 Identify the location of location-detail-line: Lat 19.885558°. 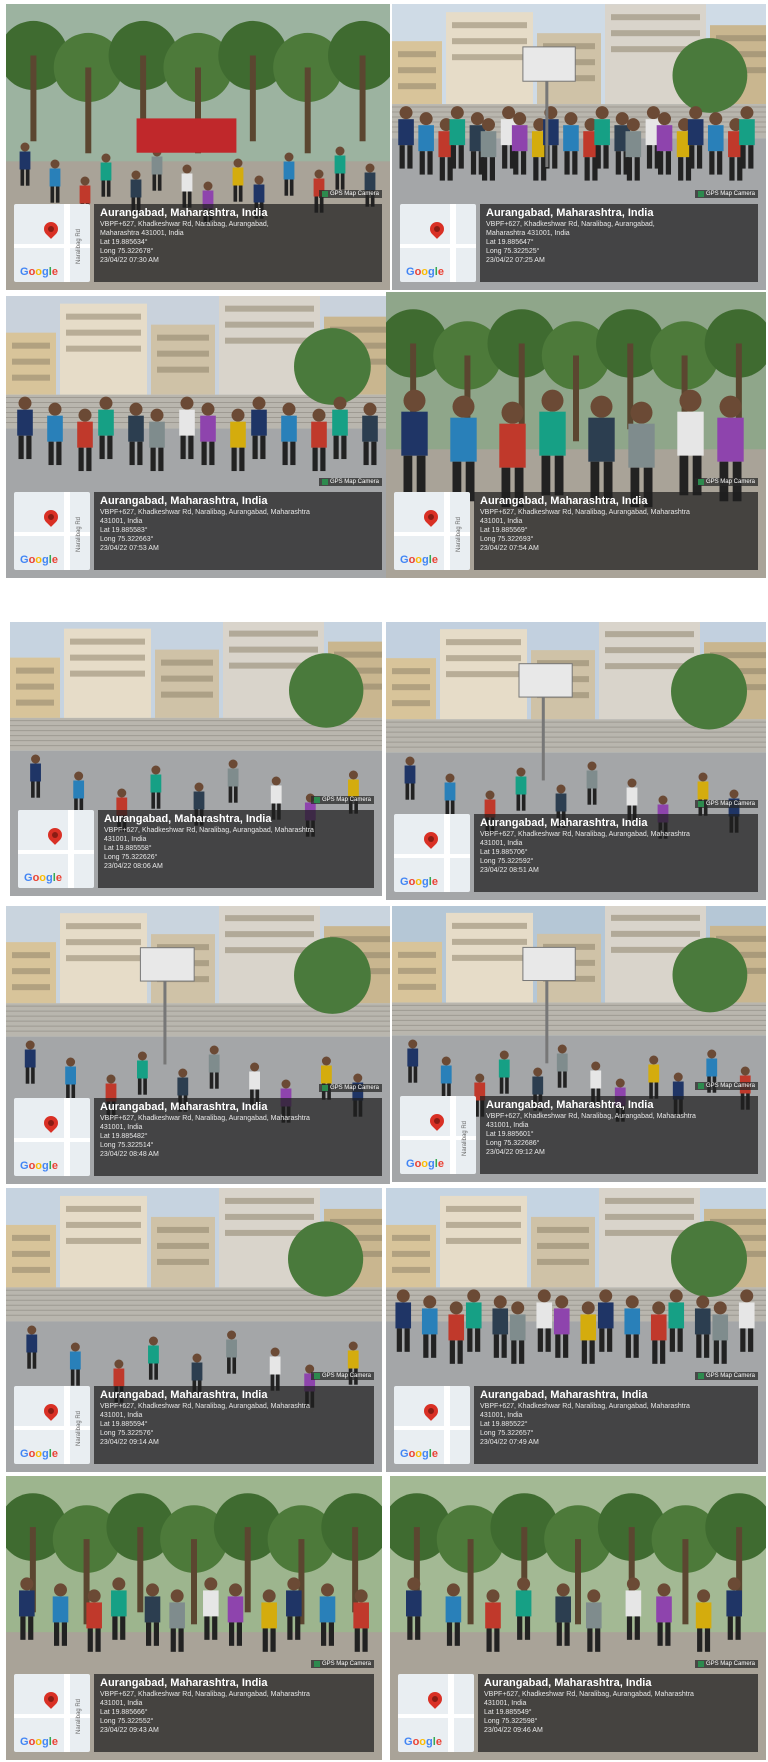
(128, 848).